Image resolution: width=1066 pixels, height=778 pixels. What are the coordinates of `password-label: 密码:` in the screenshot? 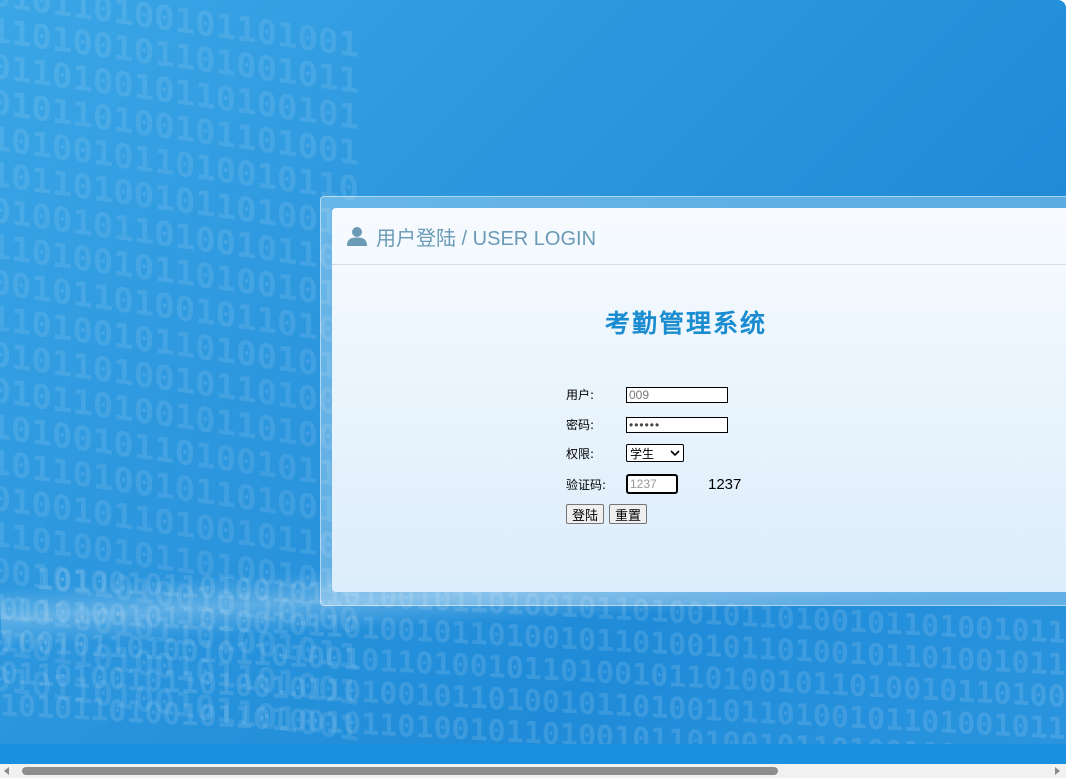 It's located at (580, 425).